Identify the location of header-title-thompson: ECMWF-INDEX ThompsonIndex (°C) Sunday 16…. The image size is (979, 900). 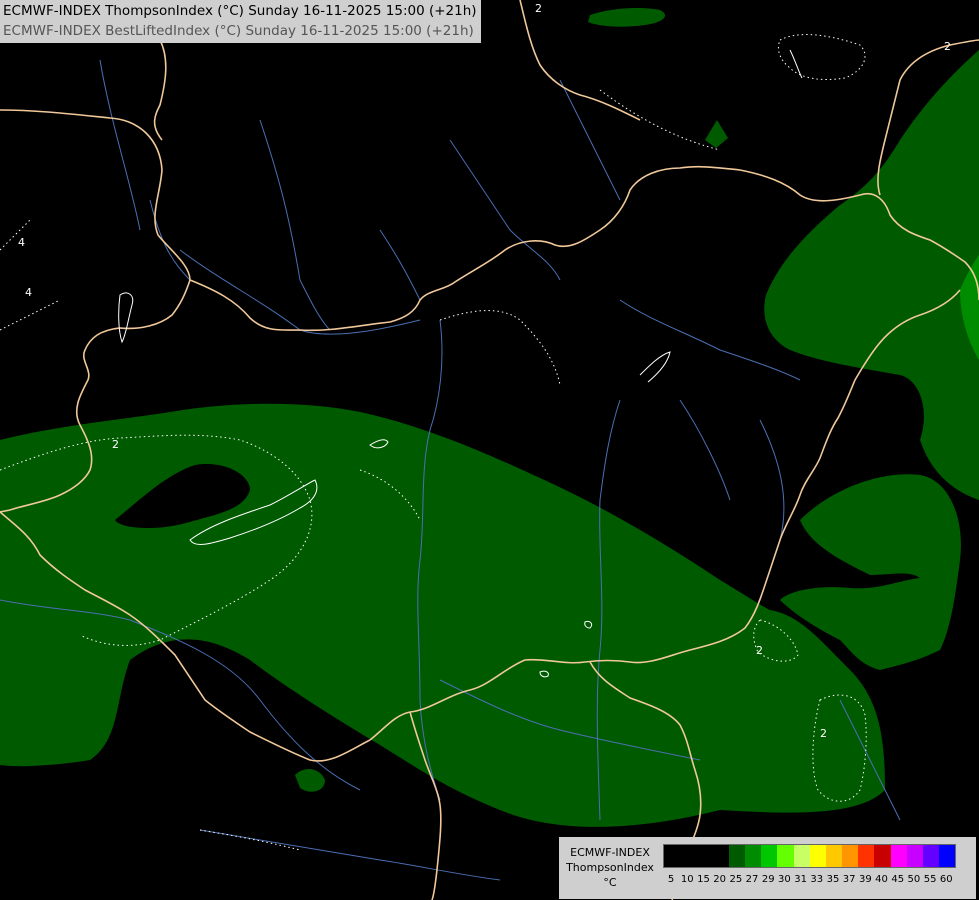
(240, 11).